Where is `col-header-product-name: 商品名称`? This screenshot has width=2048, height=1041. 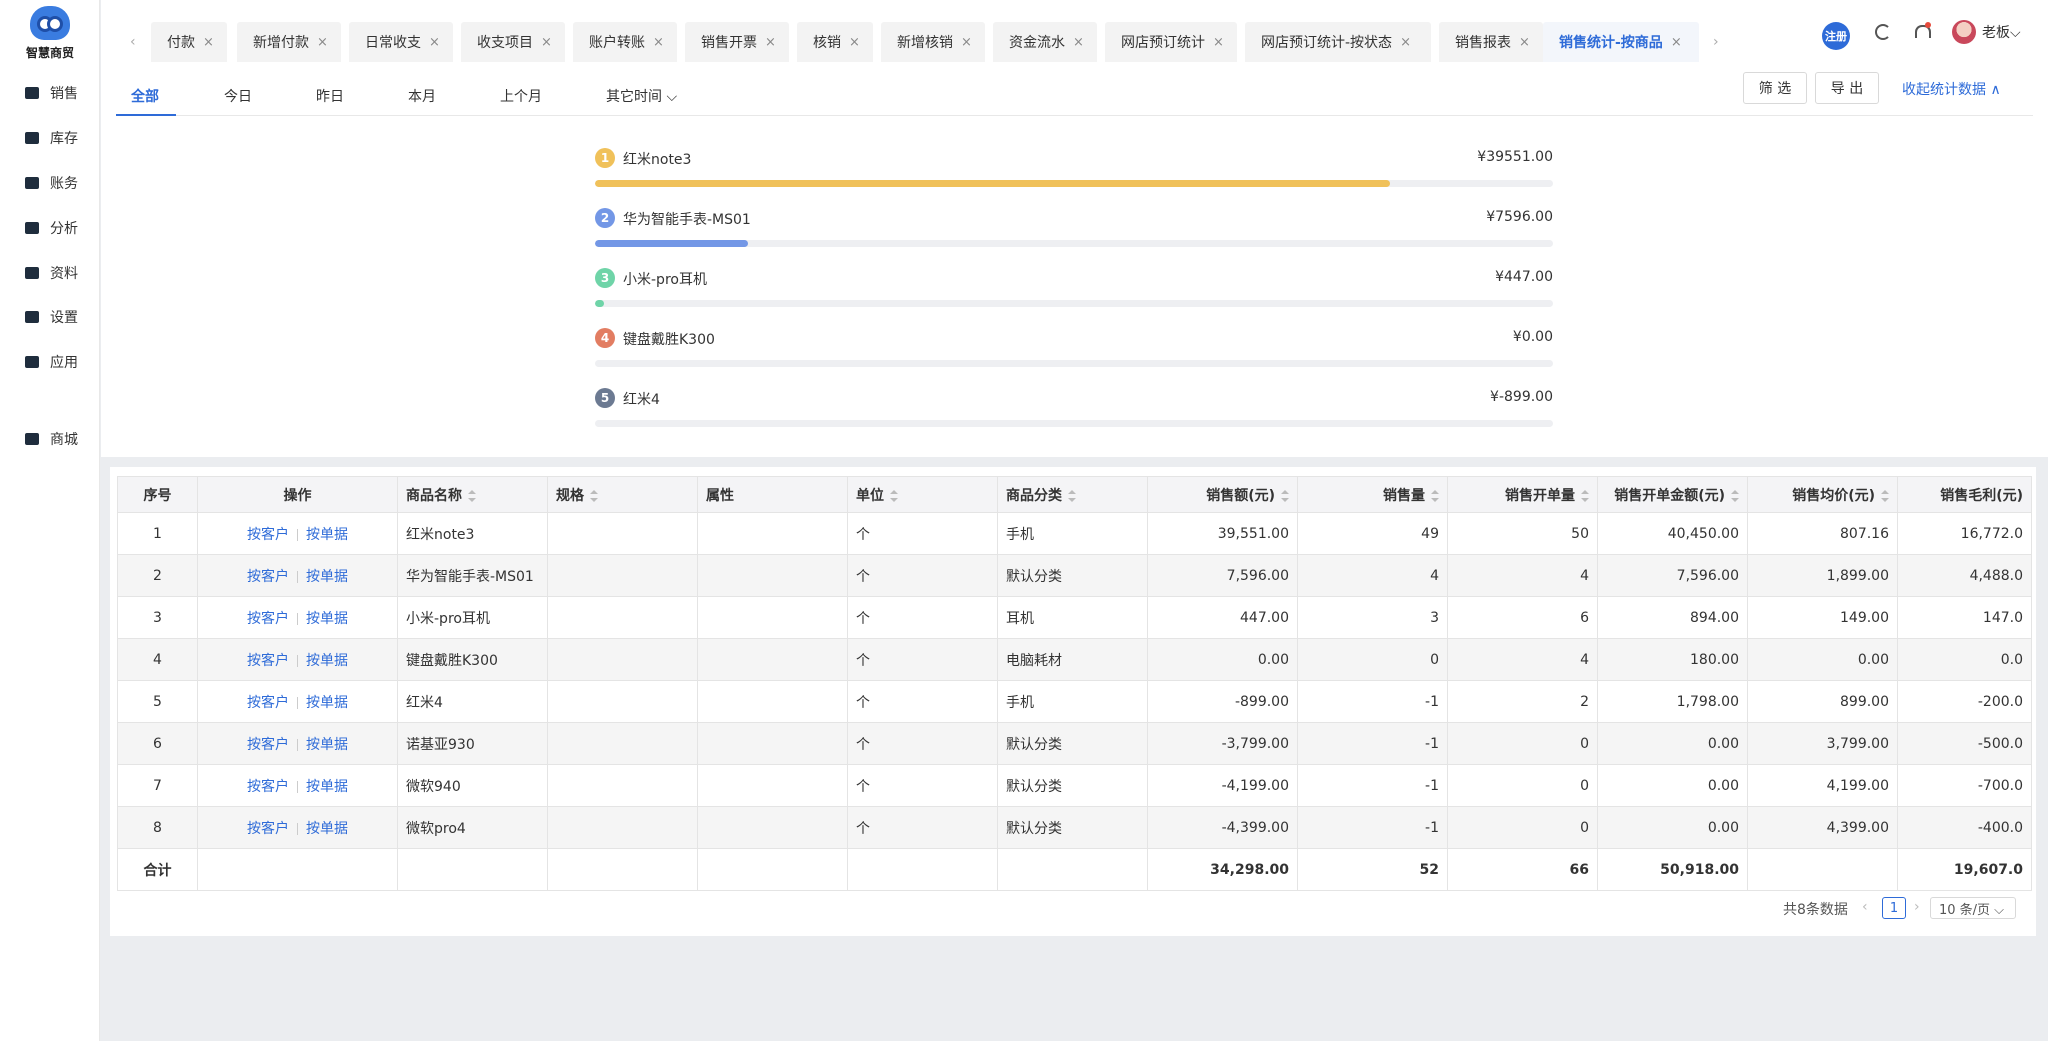 col-header-product-name: 商品名称 is located at coordinates (472, 494).